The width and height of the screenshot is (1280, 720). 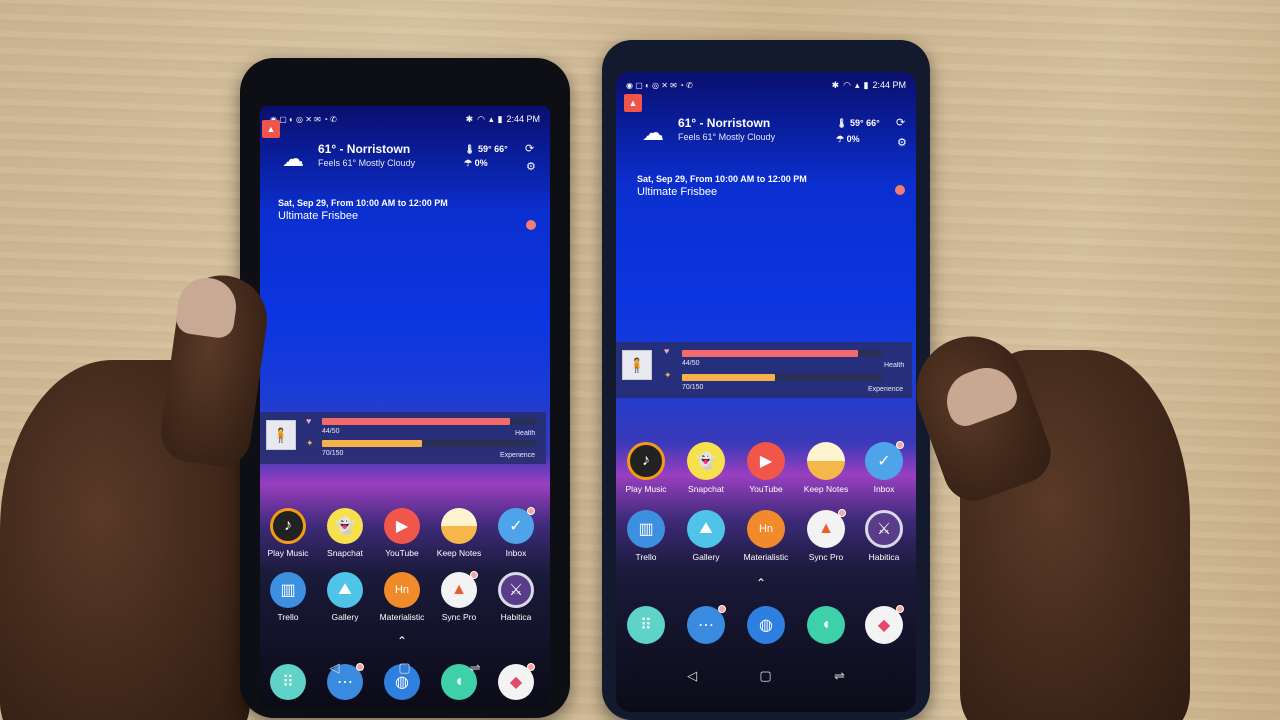 I want to click on dialer-icon: ⠿, so click(x=646, y=625).